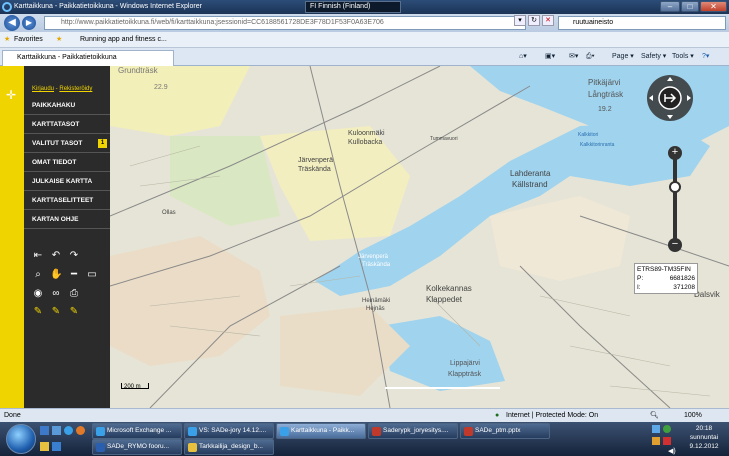  Describe the element at coordinates (21, 439) in the screenshot. I see `start-button` at that location.